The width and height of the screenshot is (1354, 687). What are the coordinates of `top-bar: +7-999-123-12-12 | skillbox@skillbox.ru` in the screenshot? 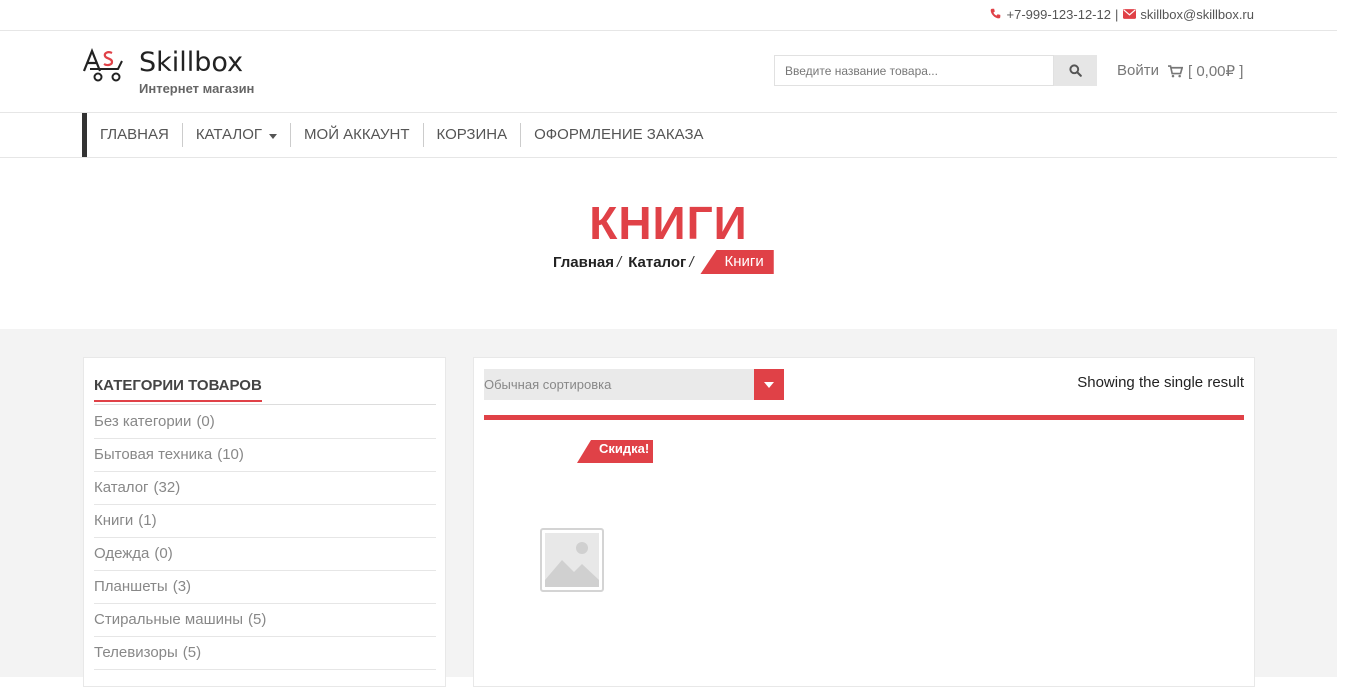 It's located at (668, 15).